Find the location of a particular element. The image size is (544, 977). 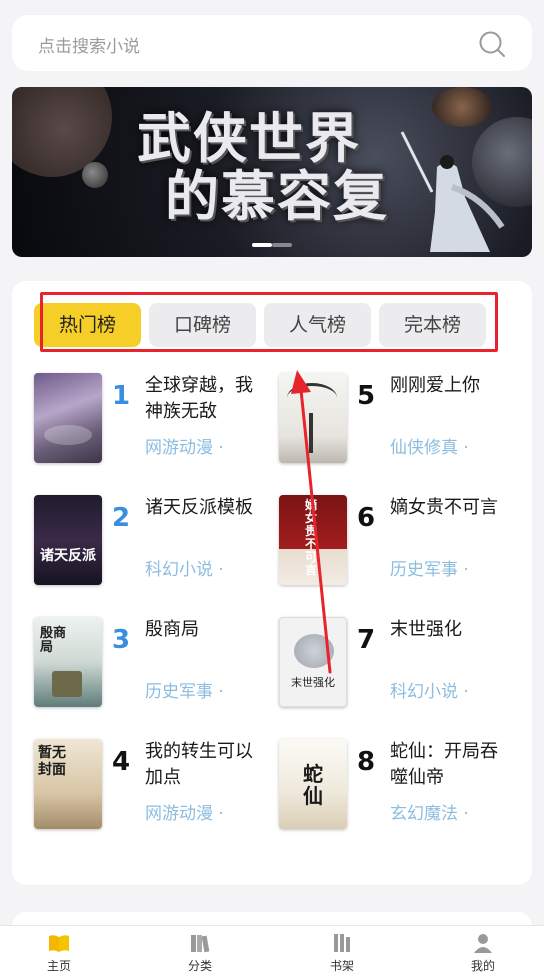

tab-hot: 热门榜 is located at coordinates (87, 325).